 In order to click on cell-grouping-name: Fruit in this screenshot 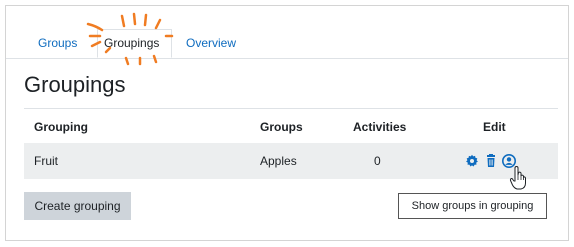, I will do `click(46, 161)`.